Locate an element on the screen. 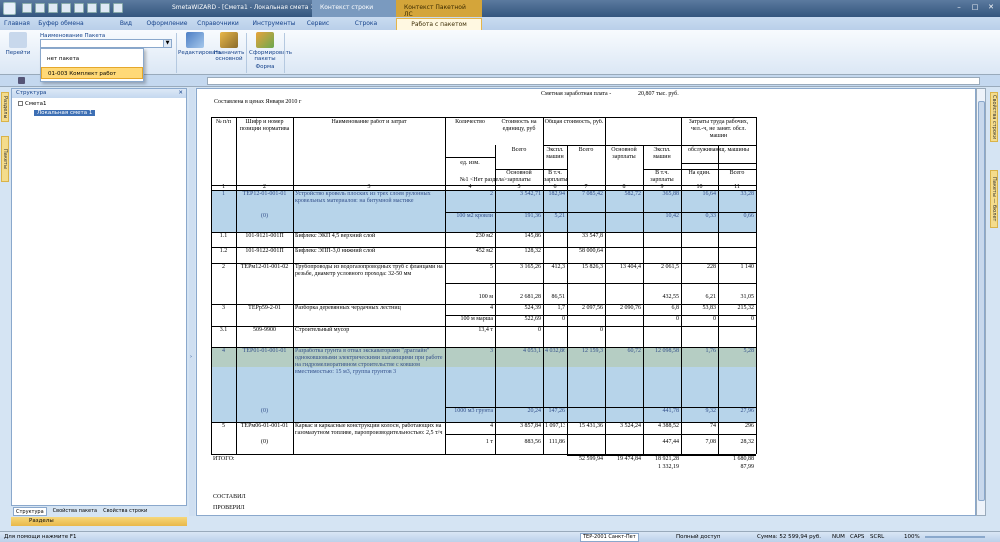  cell-c10: 7,08 is located at coordinates (711, 442).